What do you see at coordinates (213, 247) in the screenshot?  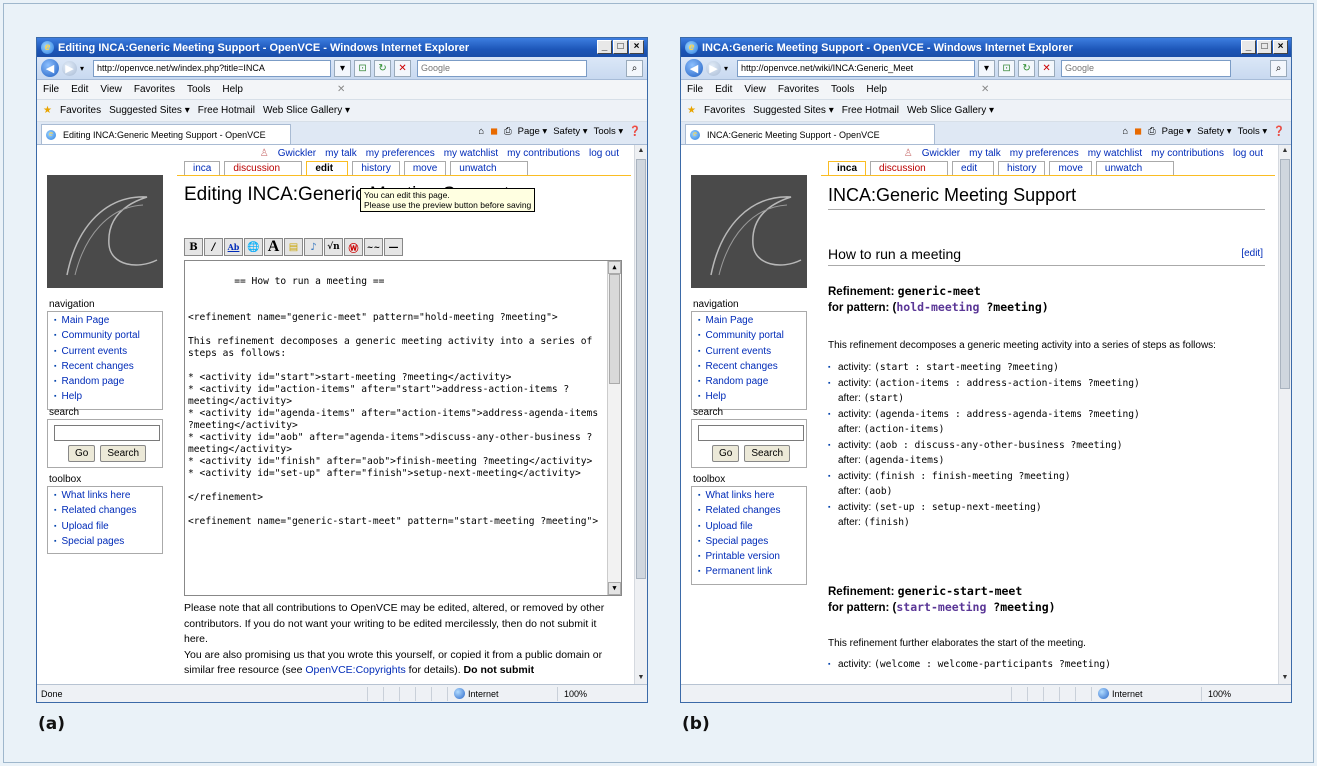 I see `italic-icon: /` at bounding box center [213, 247].